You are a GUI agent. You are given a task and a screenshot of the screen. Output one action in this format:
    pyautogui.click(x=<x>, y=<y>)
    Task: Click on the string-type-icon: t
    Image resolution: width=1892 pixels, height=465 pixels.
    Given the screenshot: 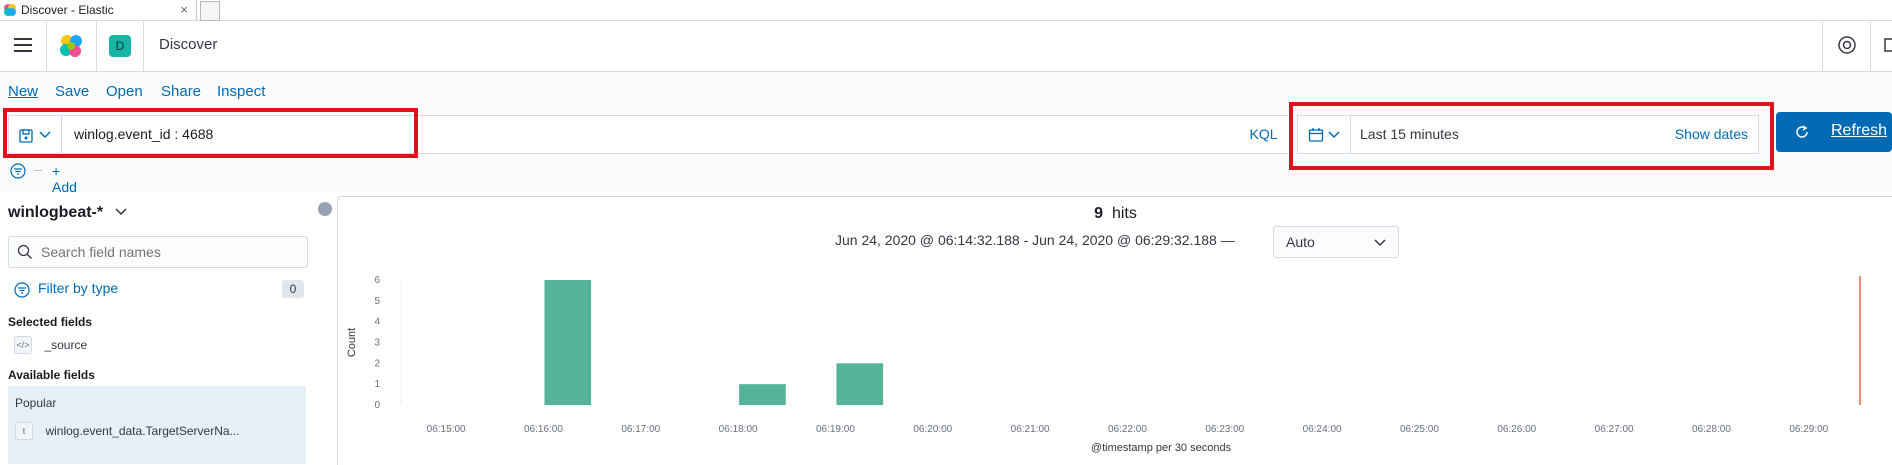 What is the action you would take?
    pyautogui.click(x=24, y=431)
    